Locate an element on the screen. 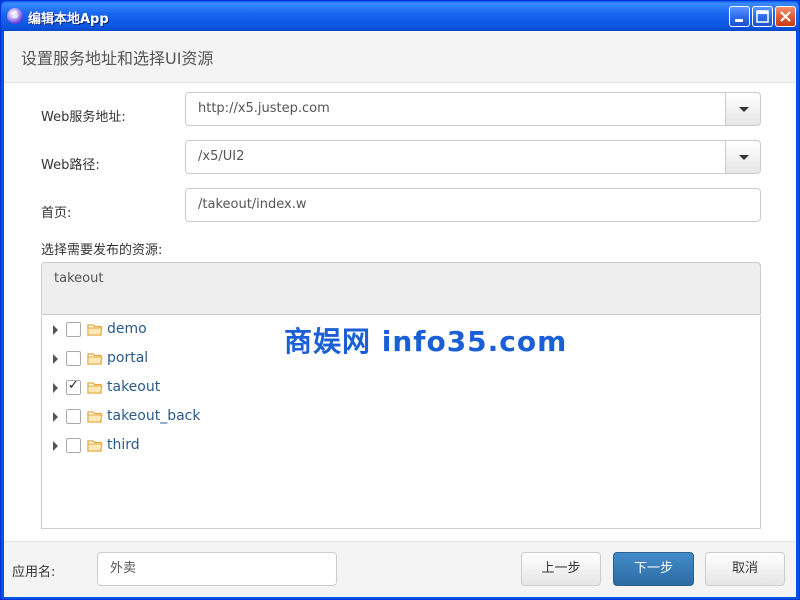 This screenshot has height=600, width=800. selected-resource-text: takeout is located at coordinates (79, 278).